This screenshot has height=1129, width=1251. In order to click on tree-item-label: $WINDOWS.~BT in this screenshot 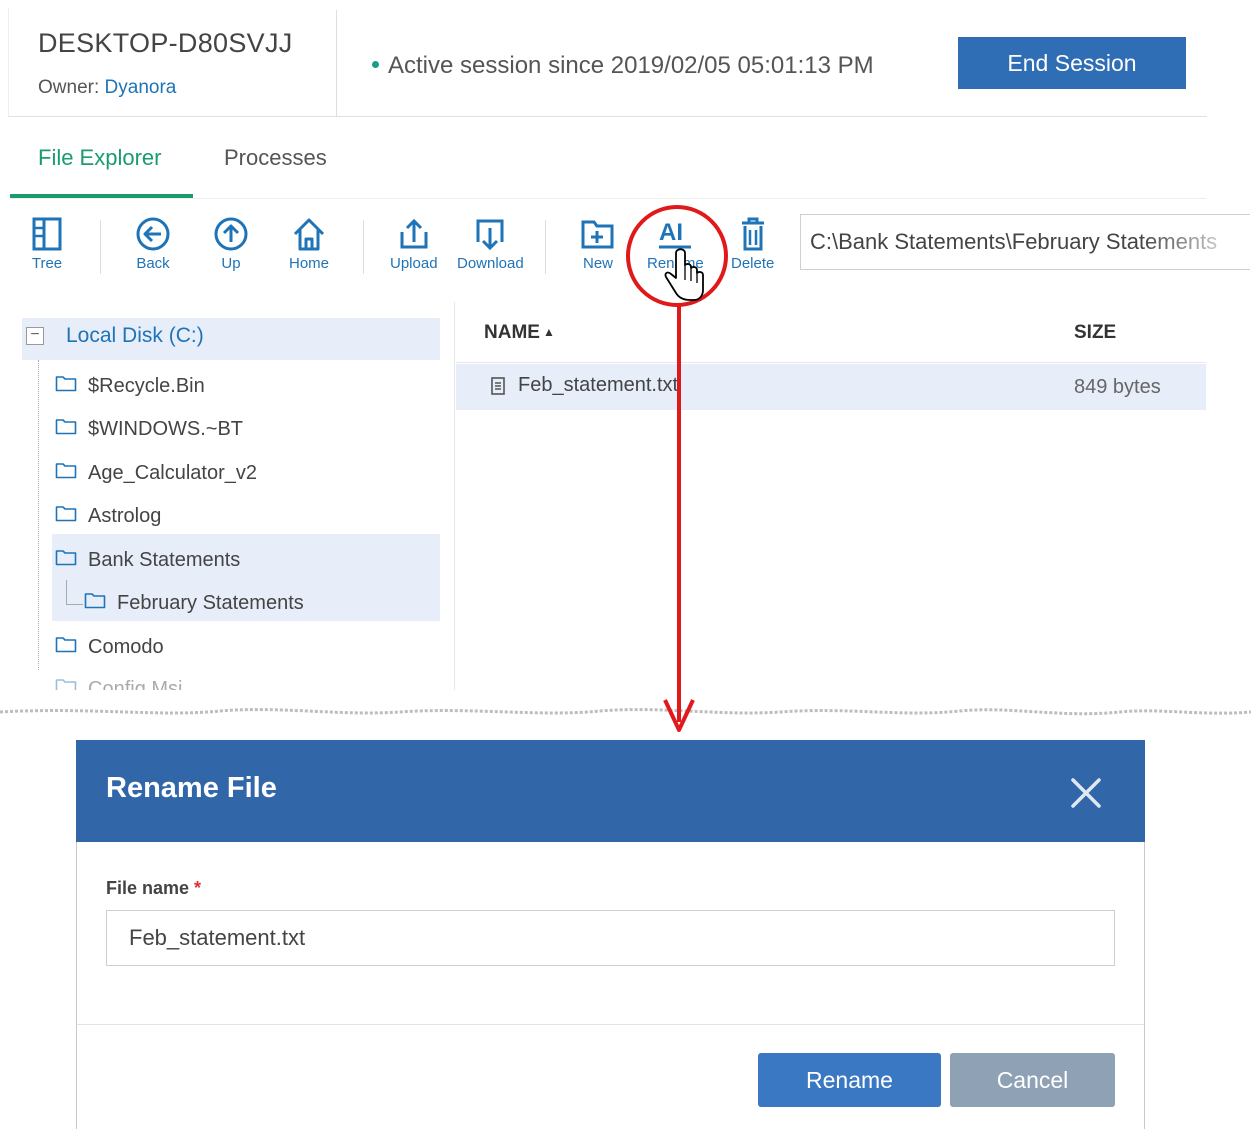, I will do `click(166, 429)`.